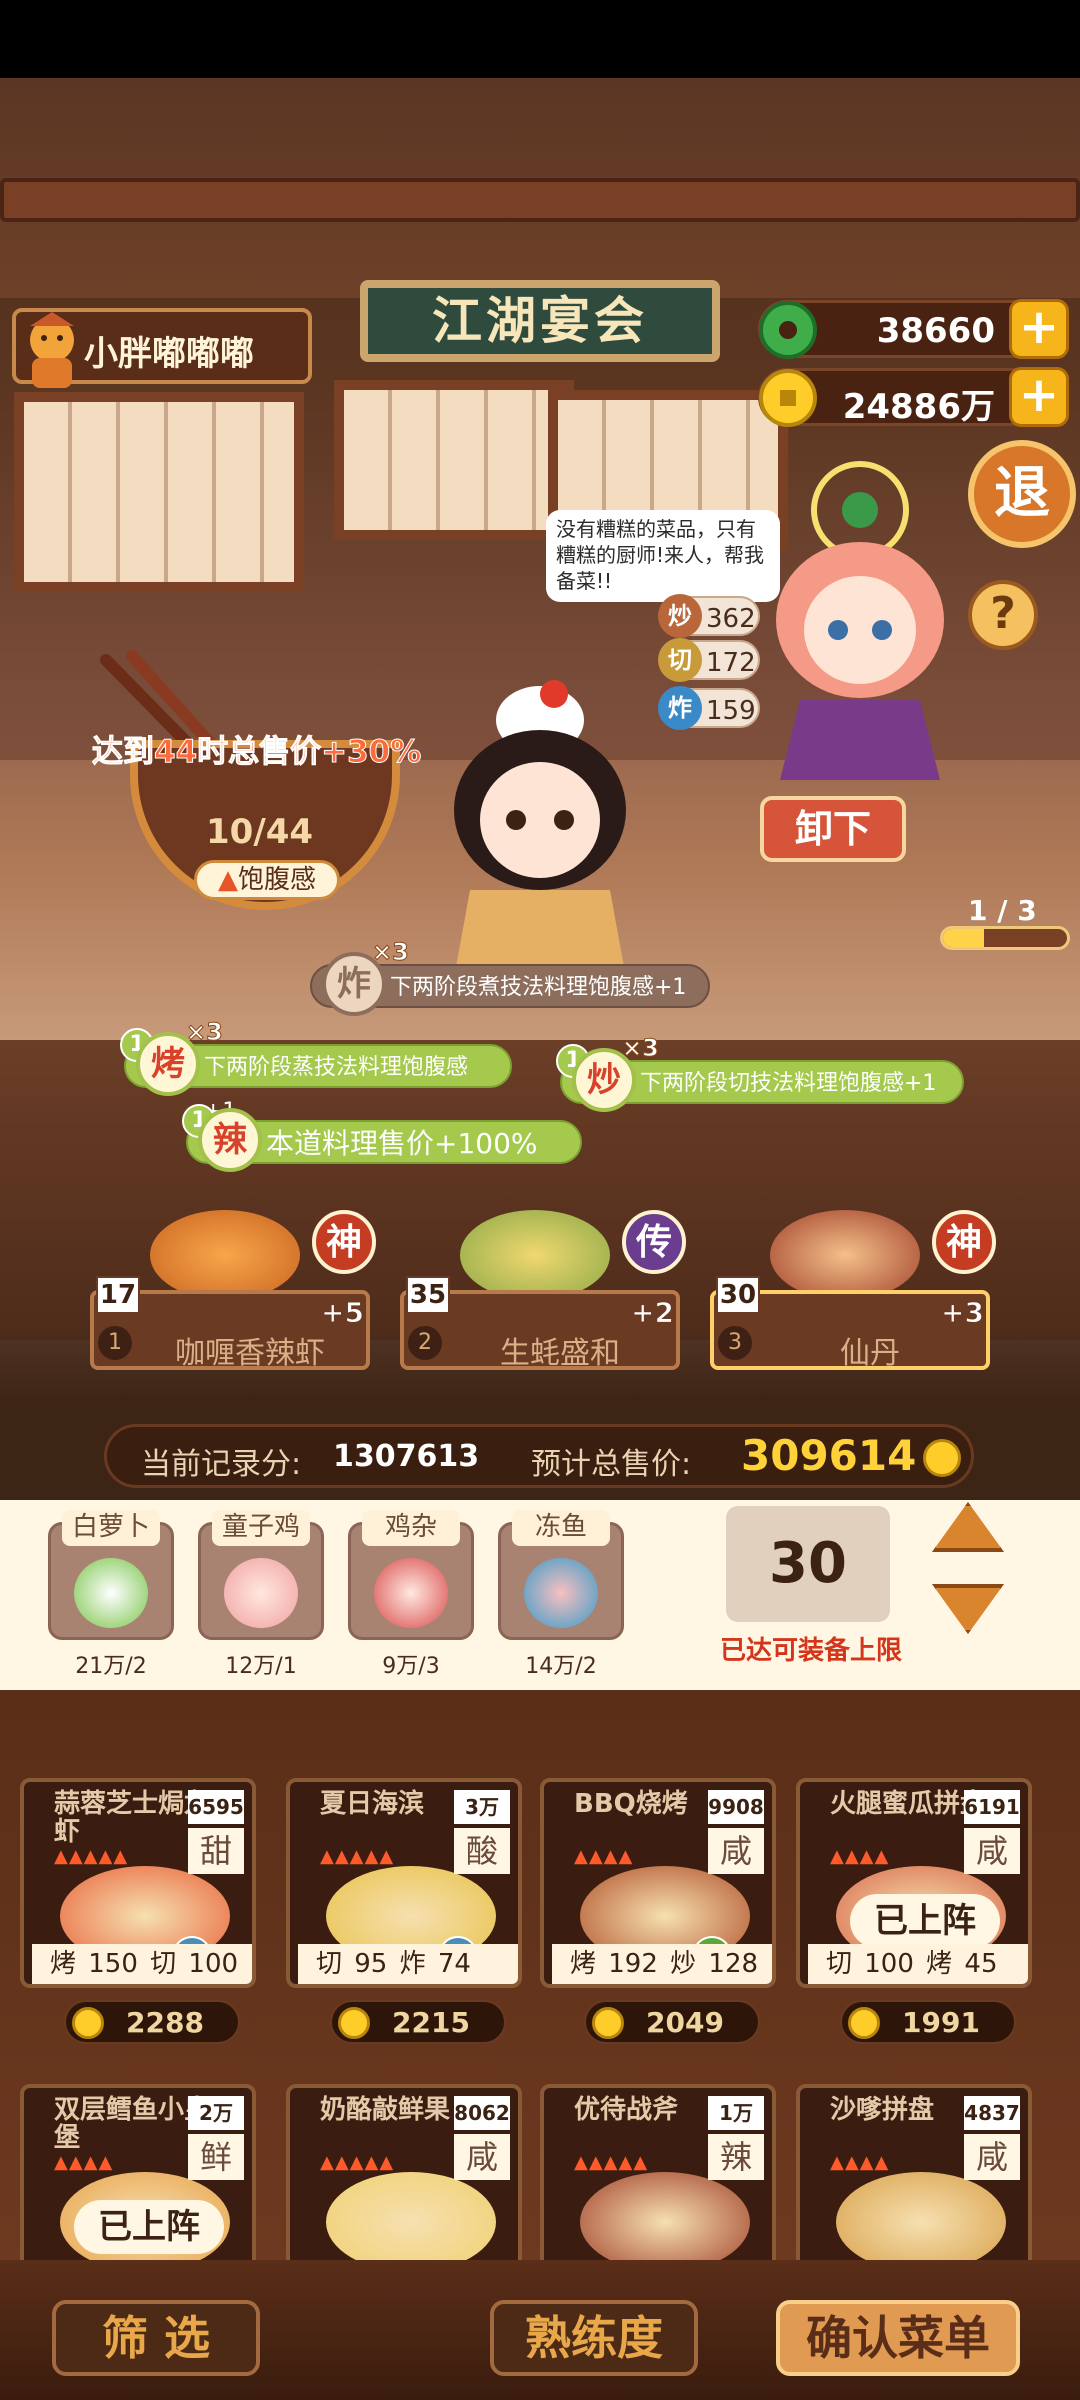  What do you see at coordinates (482, 1851) in the screenshot?
I see `recipe-flavor: 酸` at bounding box center [482, 1851].